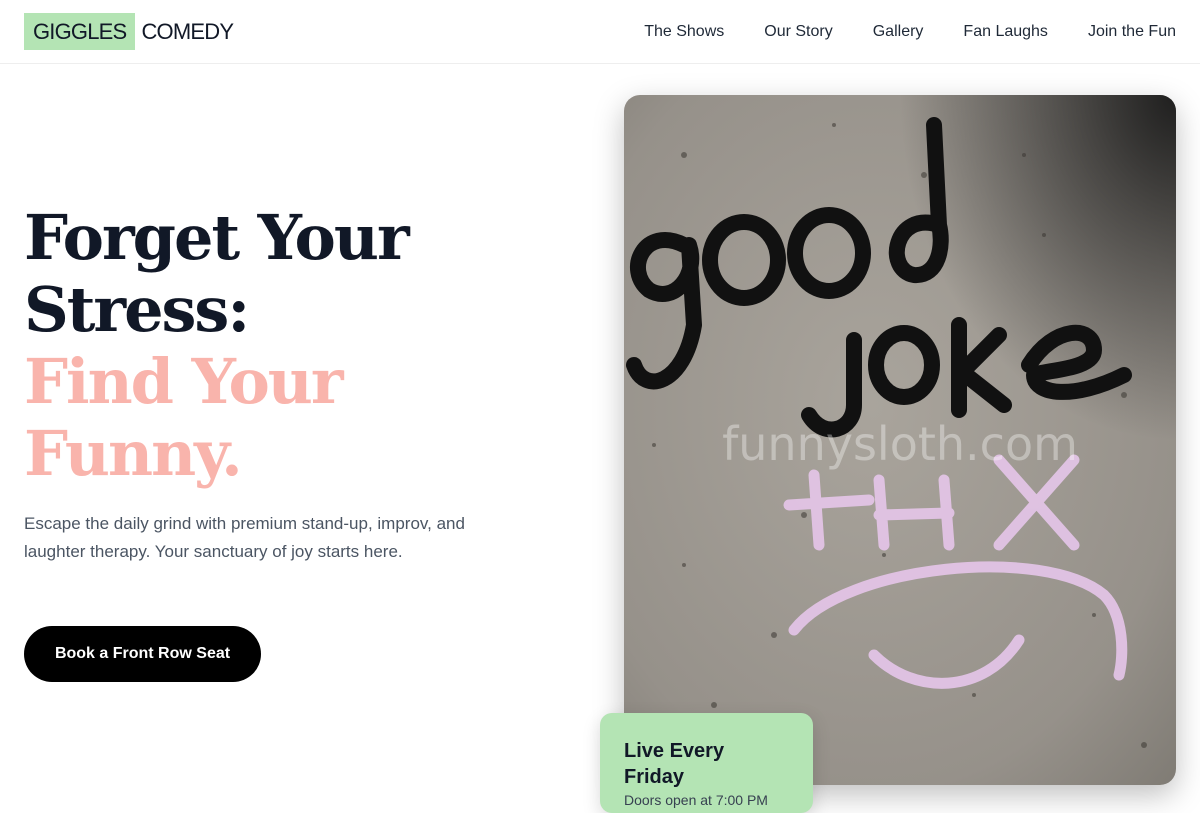 The width and height of the screenshot is (1200, 813). I want to click on badge-subtitle: Doors open at 7:00 PM, so click(696, 800).